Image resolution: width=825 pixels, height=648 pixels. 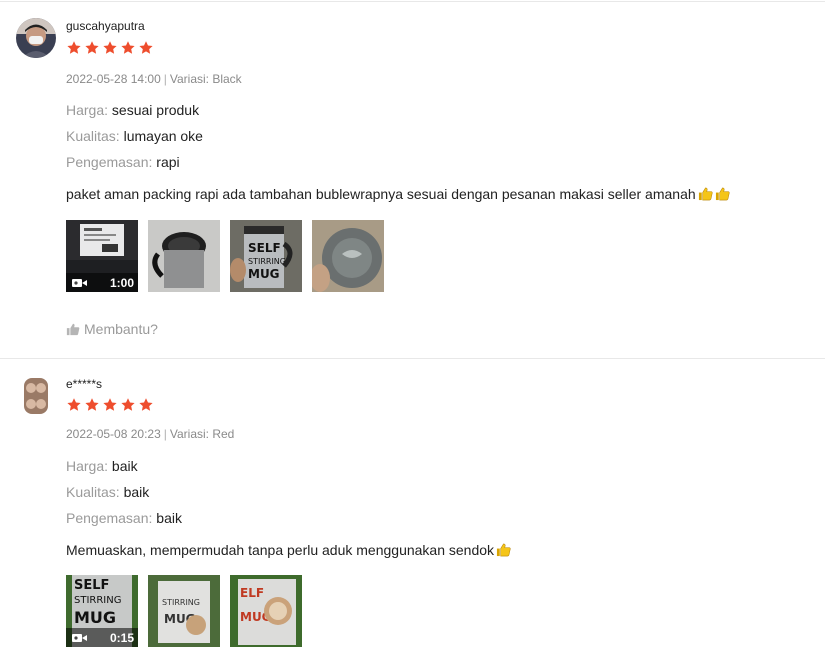 I want to click on review-photo: STIRRING MUG, so click(x=184, y=611).